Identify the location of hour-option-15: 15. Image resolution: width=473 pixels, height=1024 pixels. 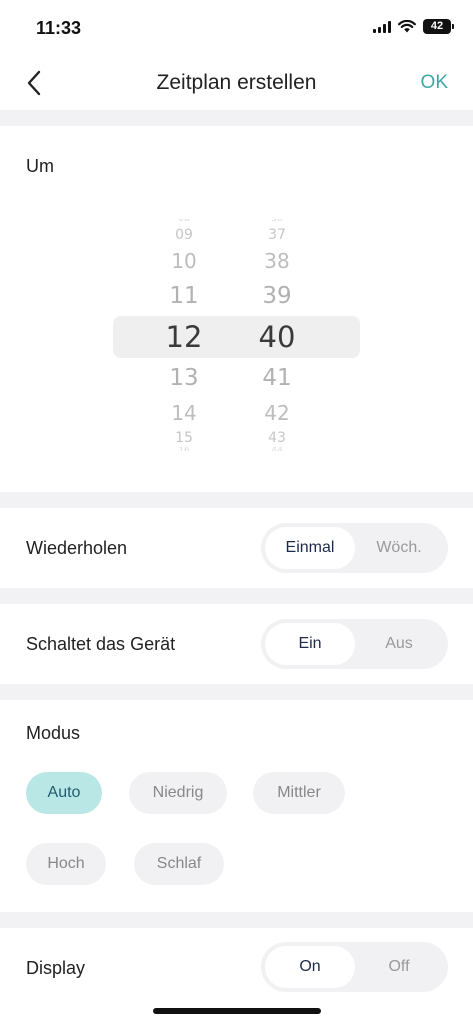
(184, 438).